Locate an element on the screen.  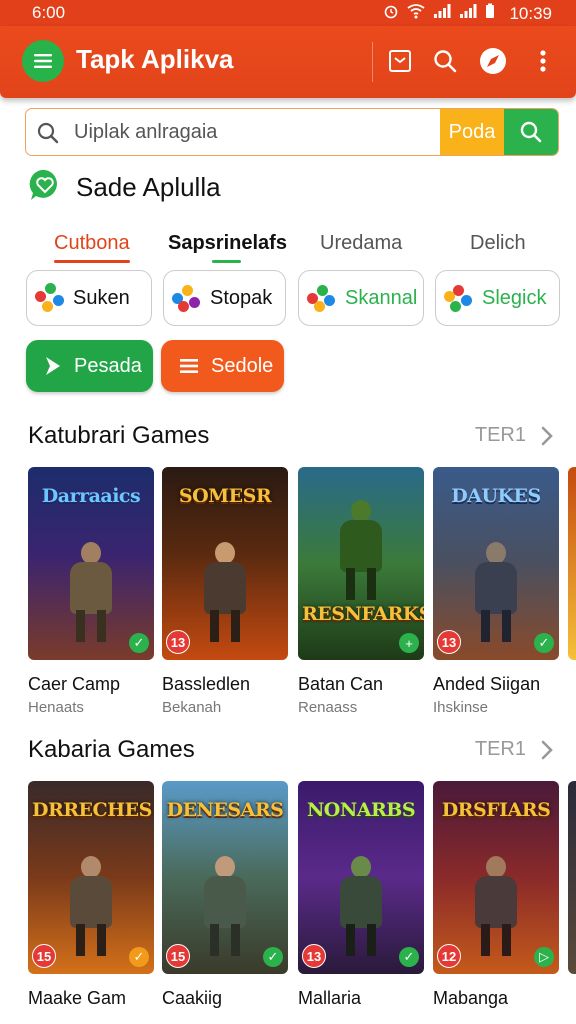
inbox-button is located at coordinates (400, 61).